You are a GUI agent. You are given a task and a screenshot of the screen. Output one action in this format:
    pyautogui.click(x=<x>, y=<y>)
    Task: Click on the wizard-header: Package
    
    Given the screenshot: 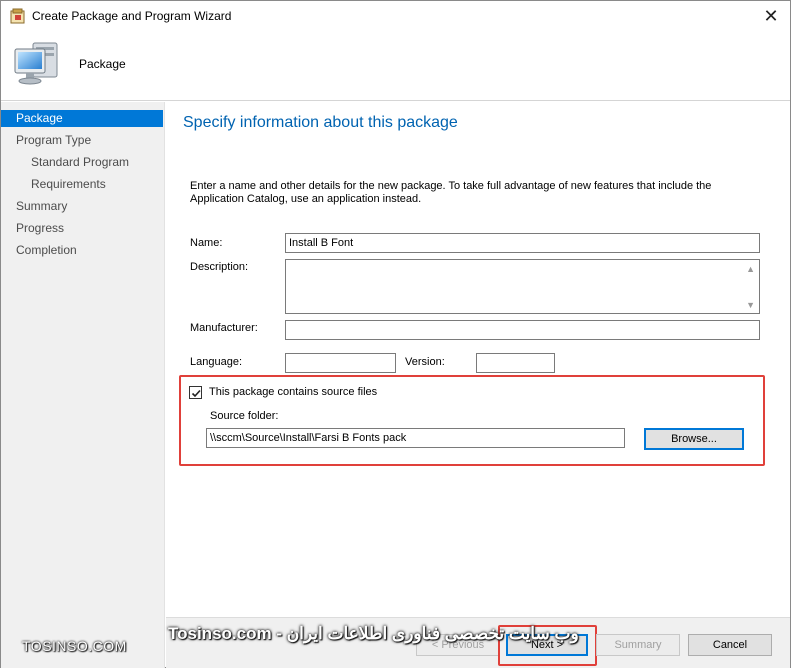 What is the action you would take?
    pyautogui.click(x=395, y=66)
    